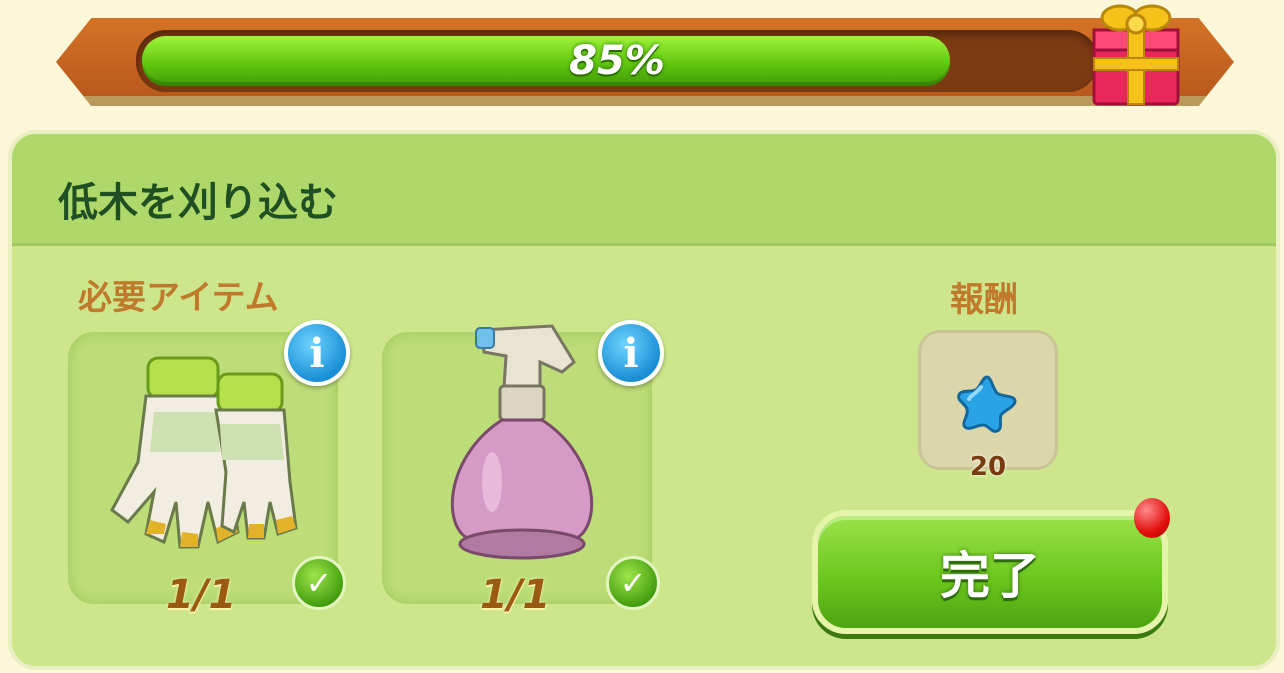 The height and width of the screenshot is (673, 1284). What do you see at coordinates (987, 404) in the screenshot?
I see `blue-star-icon` at bounding box center [987, 404].